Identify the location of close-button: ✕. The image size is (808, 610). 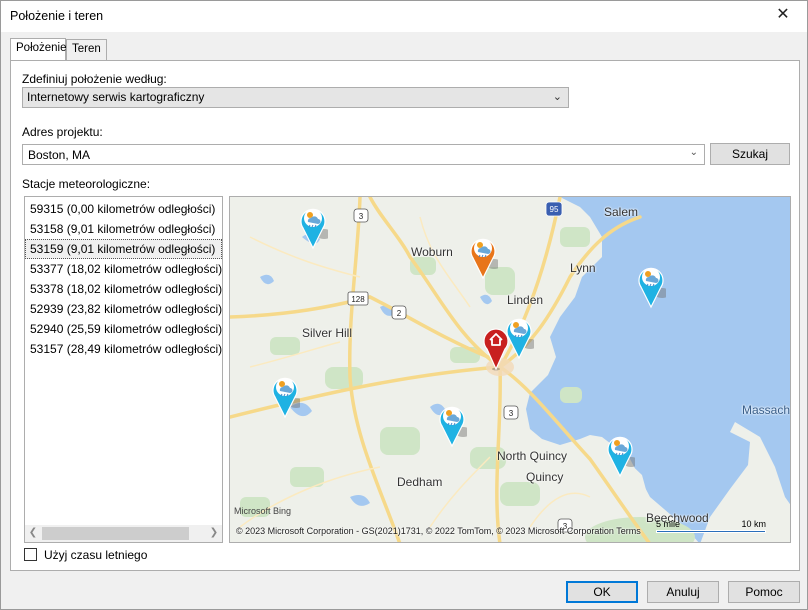
(783, 15).